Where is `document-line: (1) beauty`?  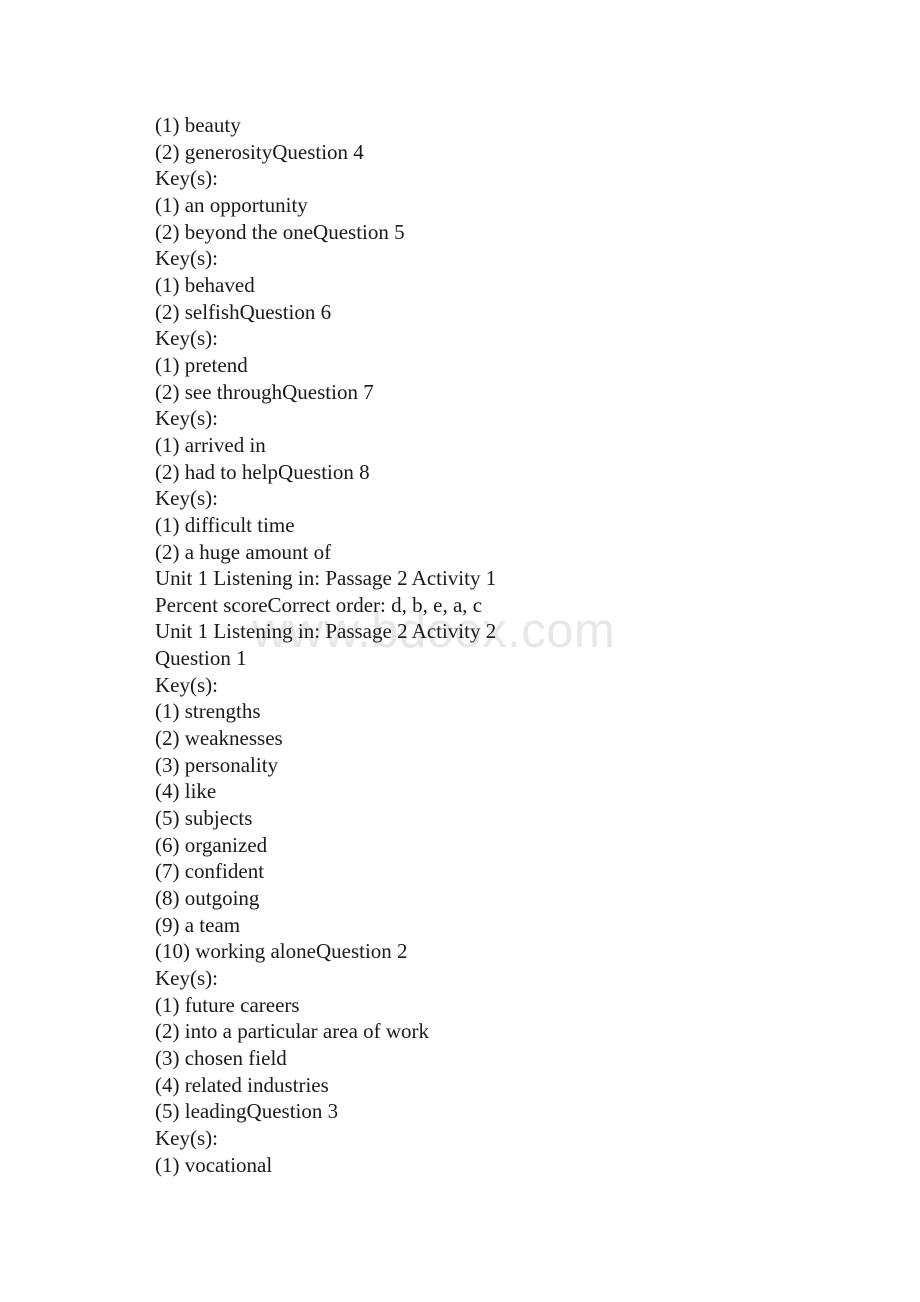 document-line: (1) beauty is located at coordinates (198, 125).